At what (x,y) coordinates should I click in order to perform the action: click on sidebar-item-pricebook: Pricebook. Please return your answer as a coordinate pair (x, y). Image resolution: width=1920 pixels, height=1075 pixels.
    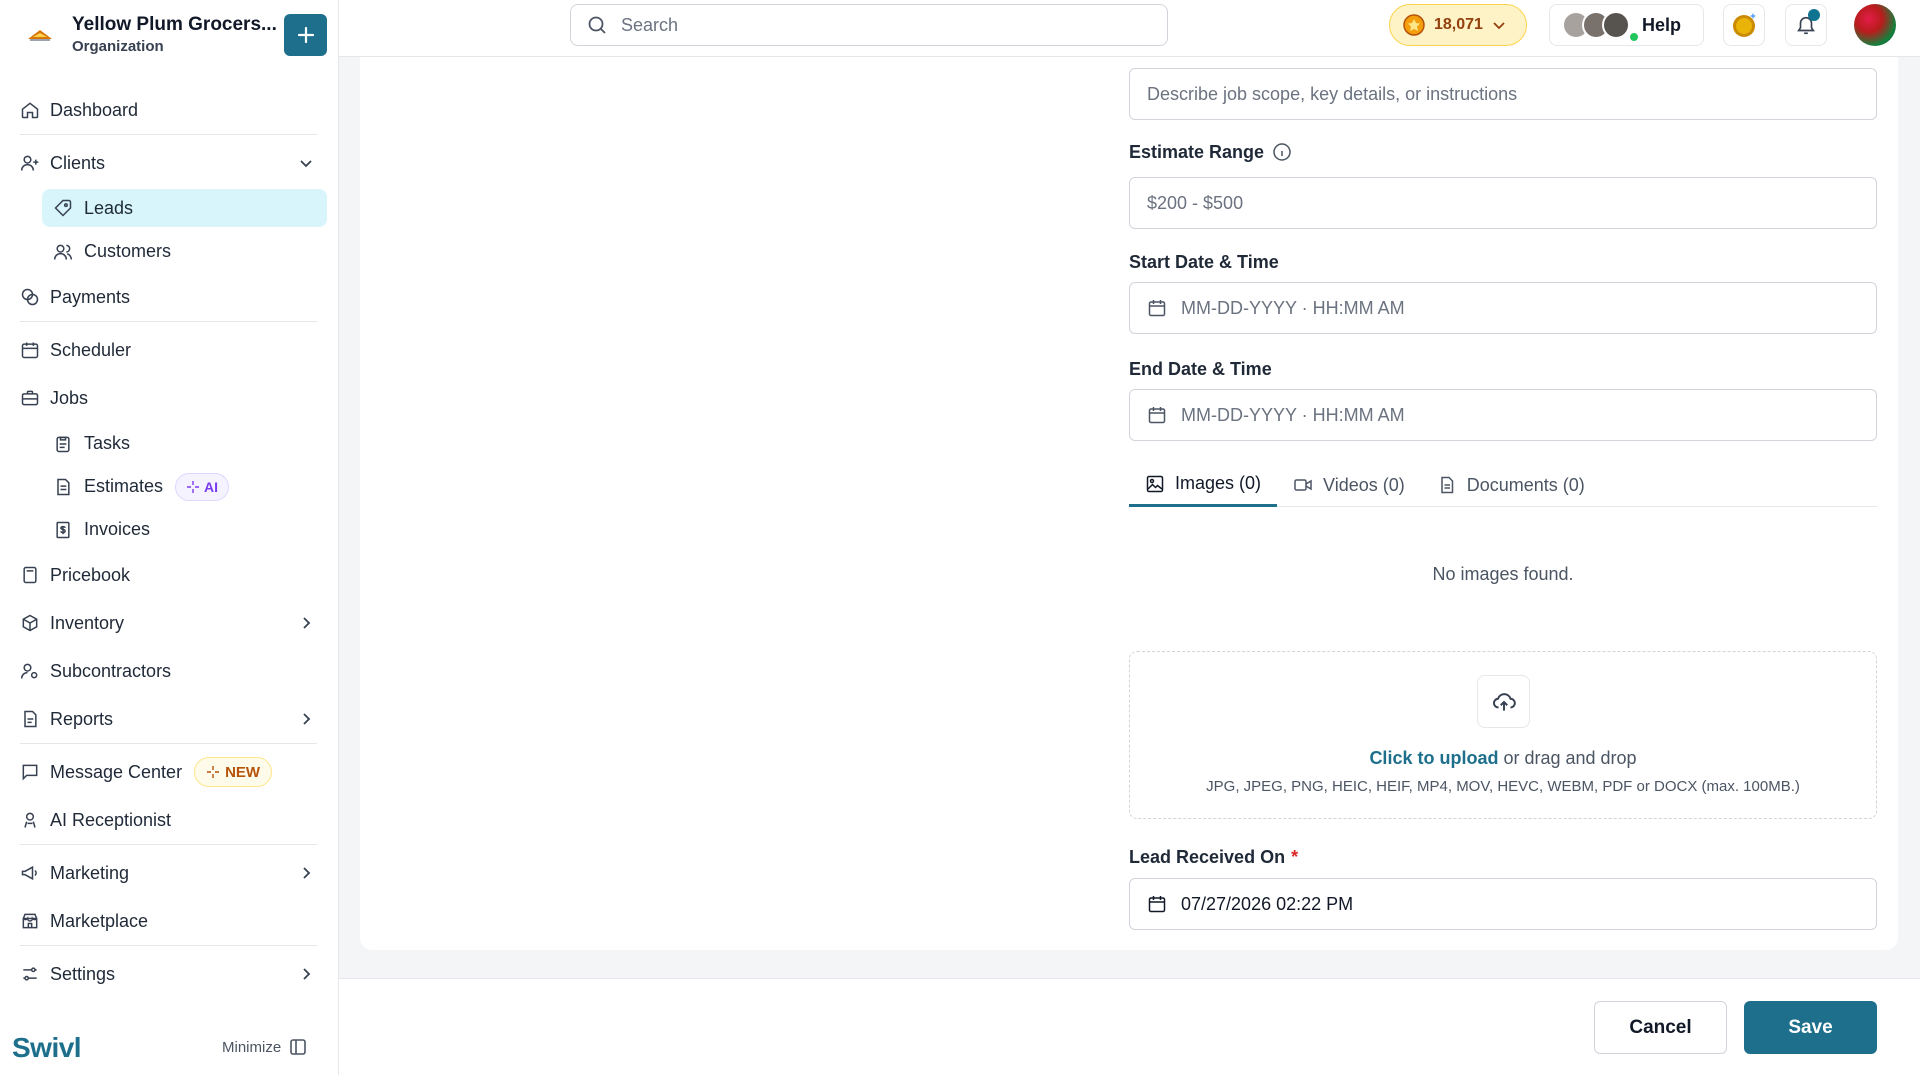
    Looking at the image, I should click on (169, 575).